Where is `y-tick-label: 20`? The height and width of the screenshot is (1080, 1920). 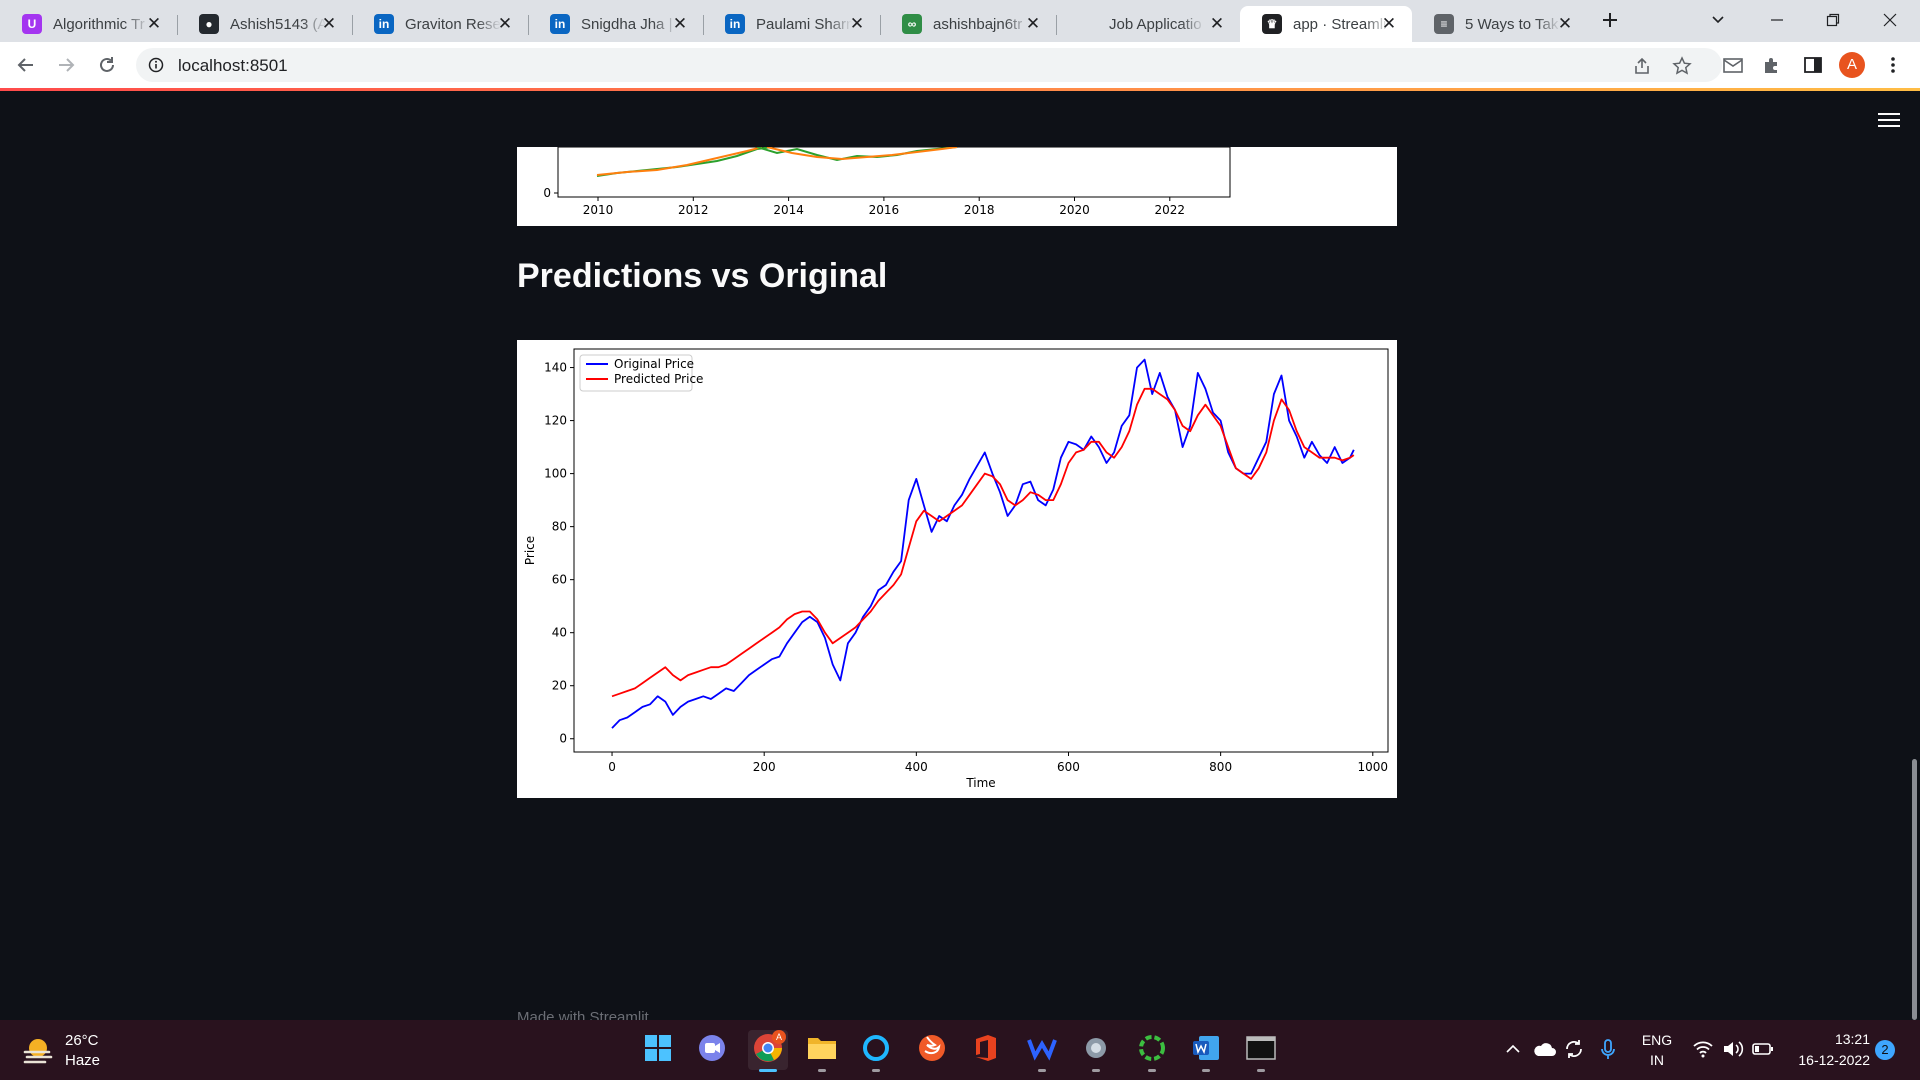
y-tick-label: 20 is located at coordinates (559, 686).